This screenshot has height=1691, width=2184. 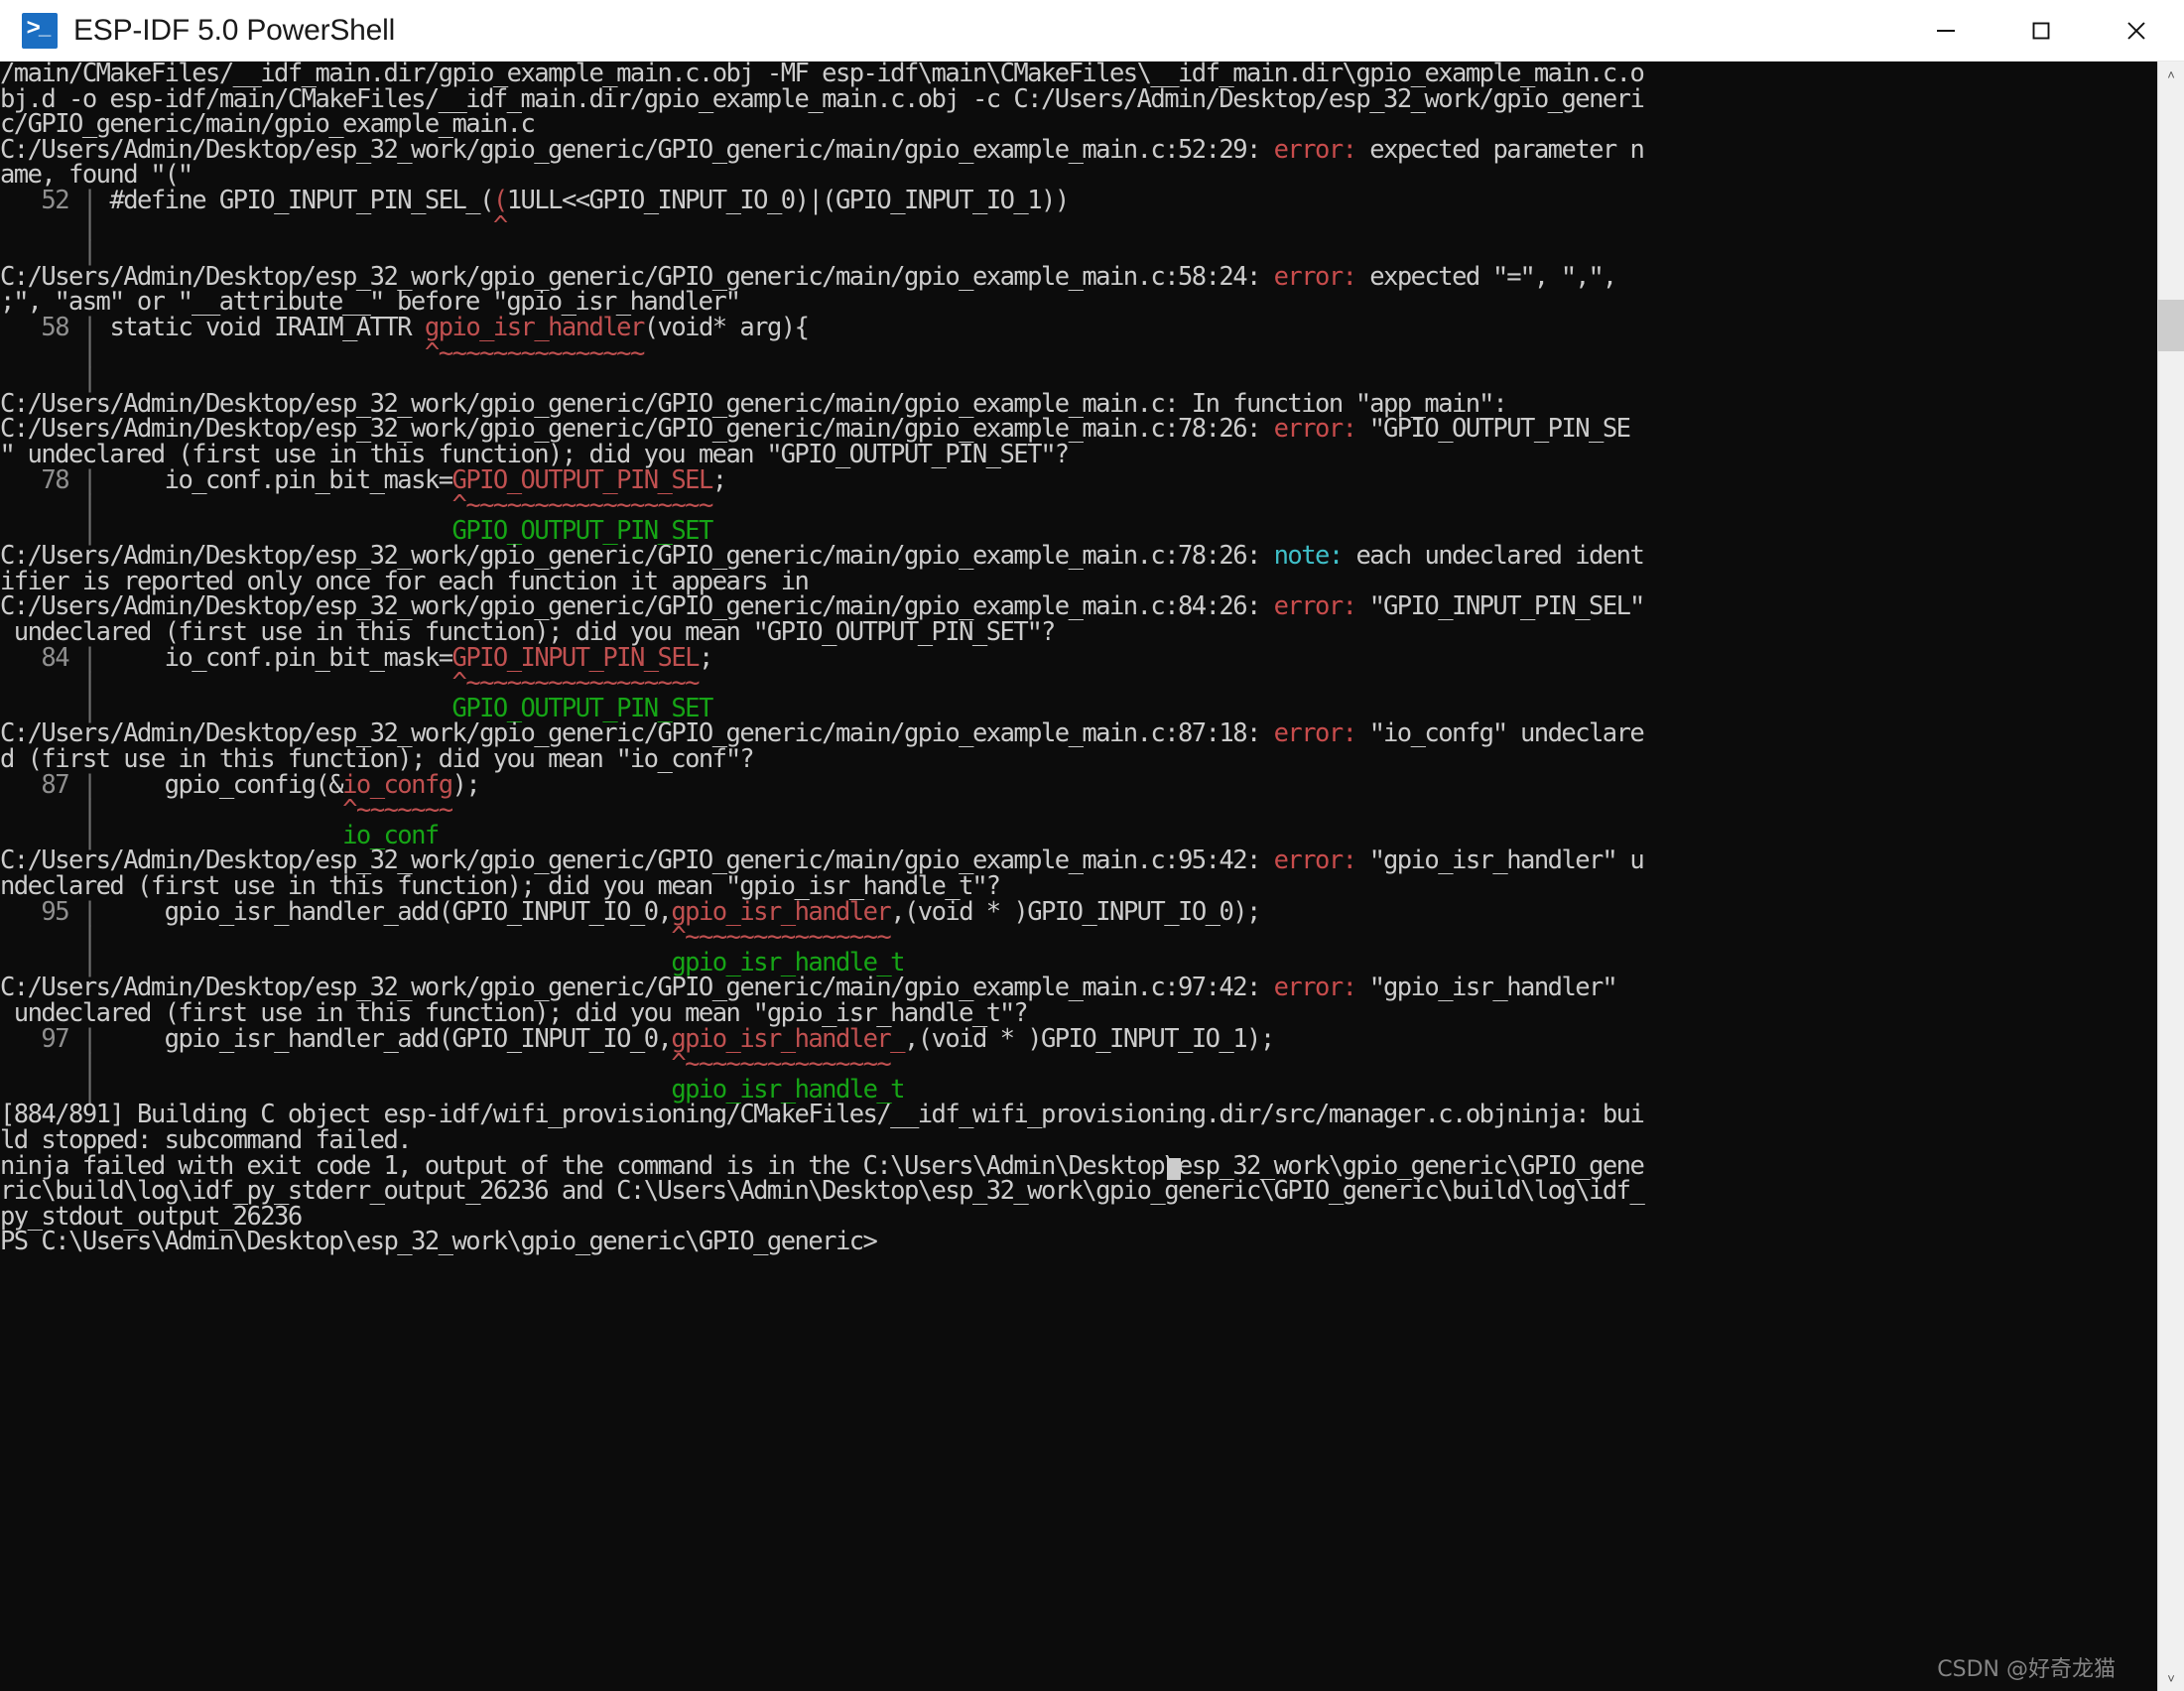 What do you see at coordinates (466, 785) in the screenshot?
I see `console-span: );` at bounding box center [466, 785].